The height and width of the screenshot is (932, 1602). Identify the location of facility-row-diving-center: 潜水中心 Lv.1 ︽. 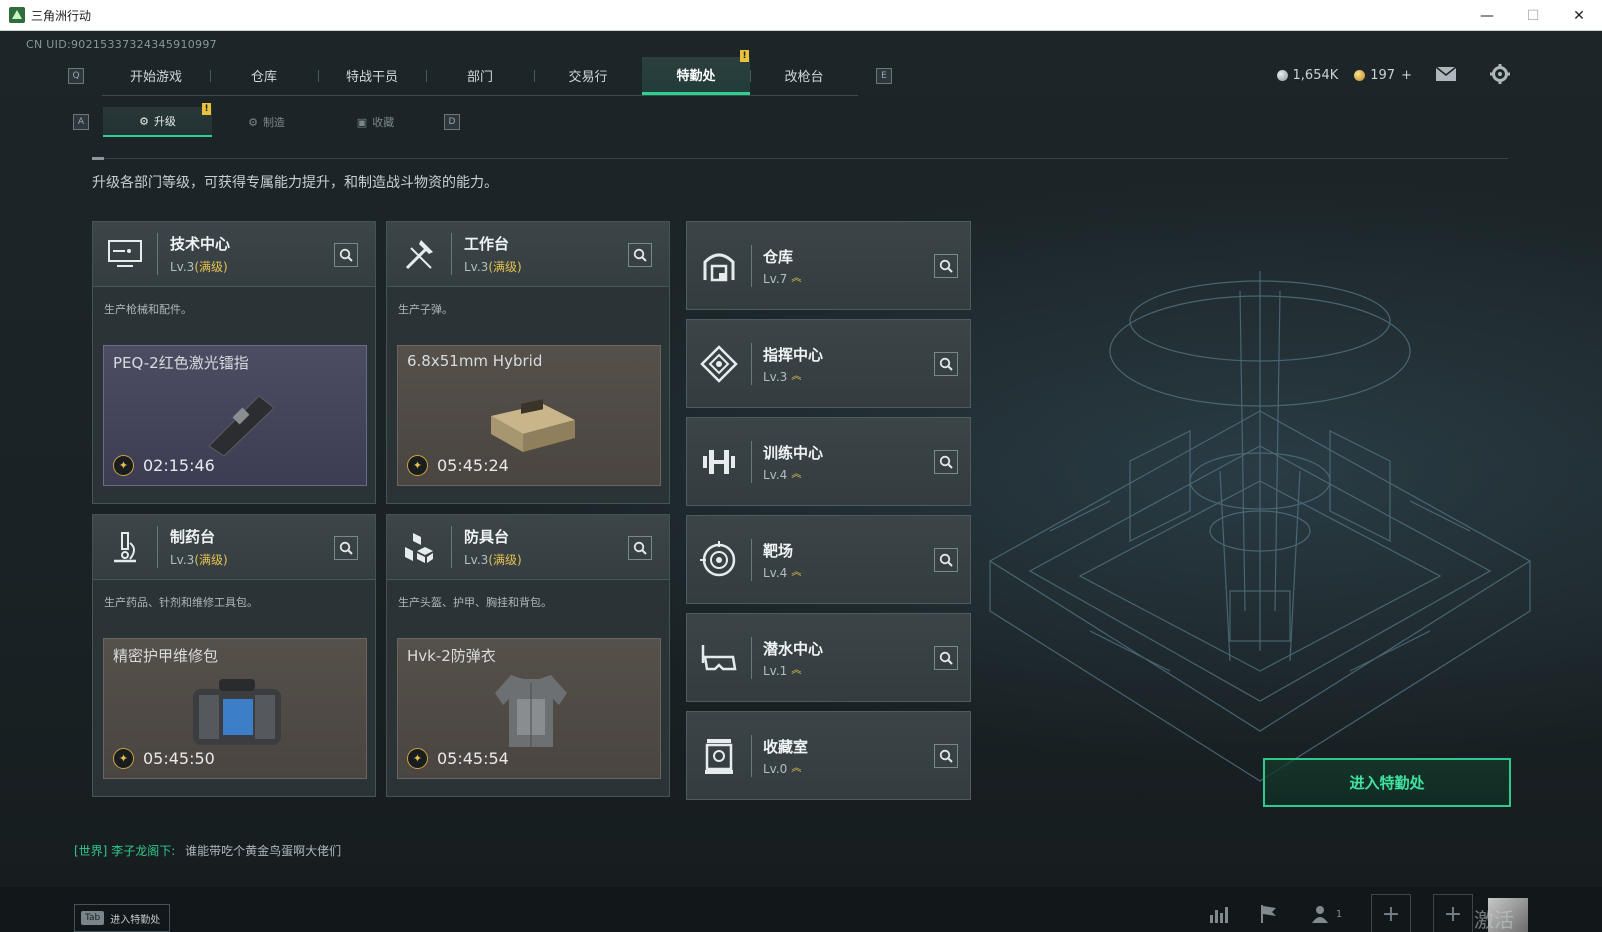
(828, 657).